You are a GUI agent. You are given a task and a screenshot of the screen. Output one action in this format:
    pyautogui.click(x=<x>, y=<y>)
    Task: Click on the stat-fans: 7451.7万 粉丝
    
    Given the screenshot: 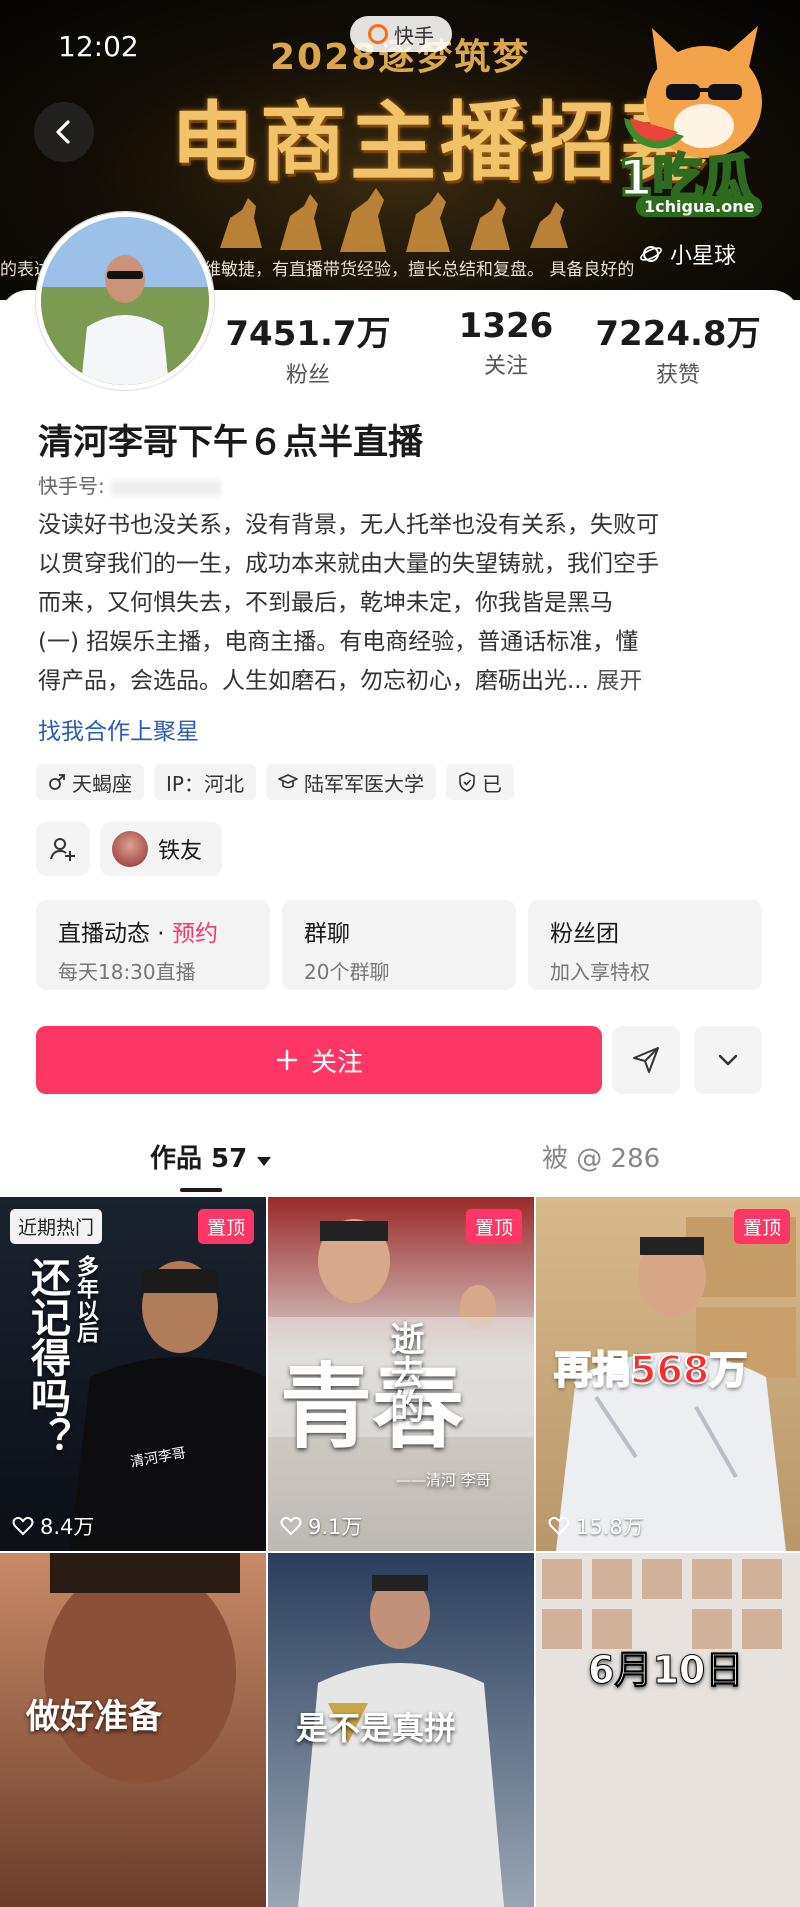 What is the action you would take?
    pyautogui.click(x=308, y=347)
    